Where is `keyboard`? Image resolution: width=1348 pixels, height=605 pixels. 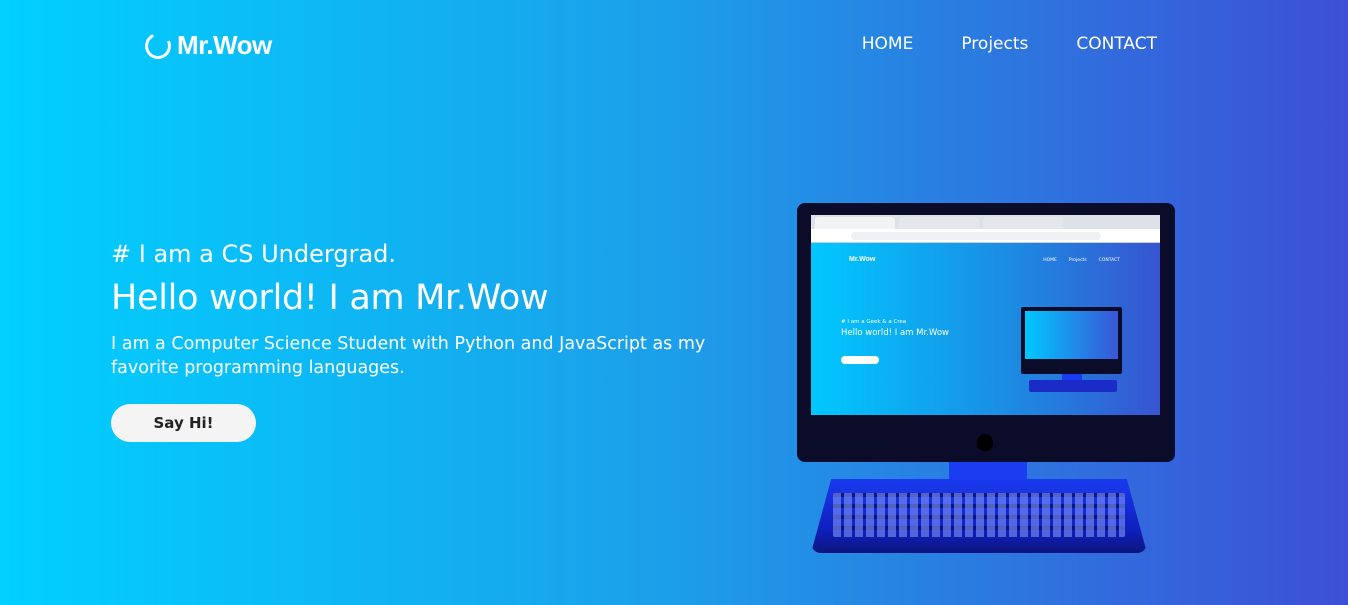 keyboard is located at coordinates (979, 516).